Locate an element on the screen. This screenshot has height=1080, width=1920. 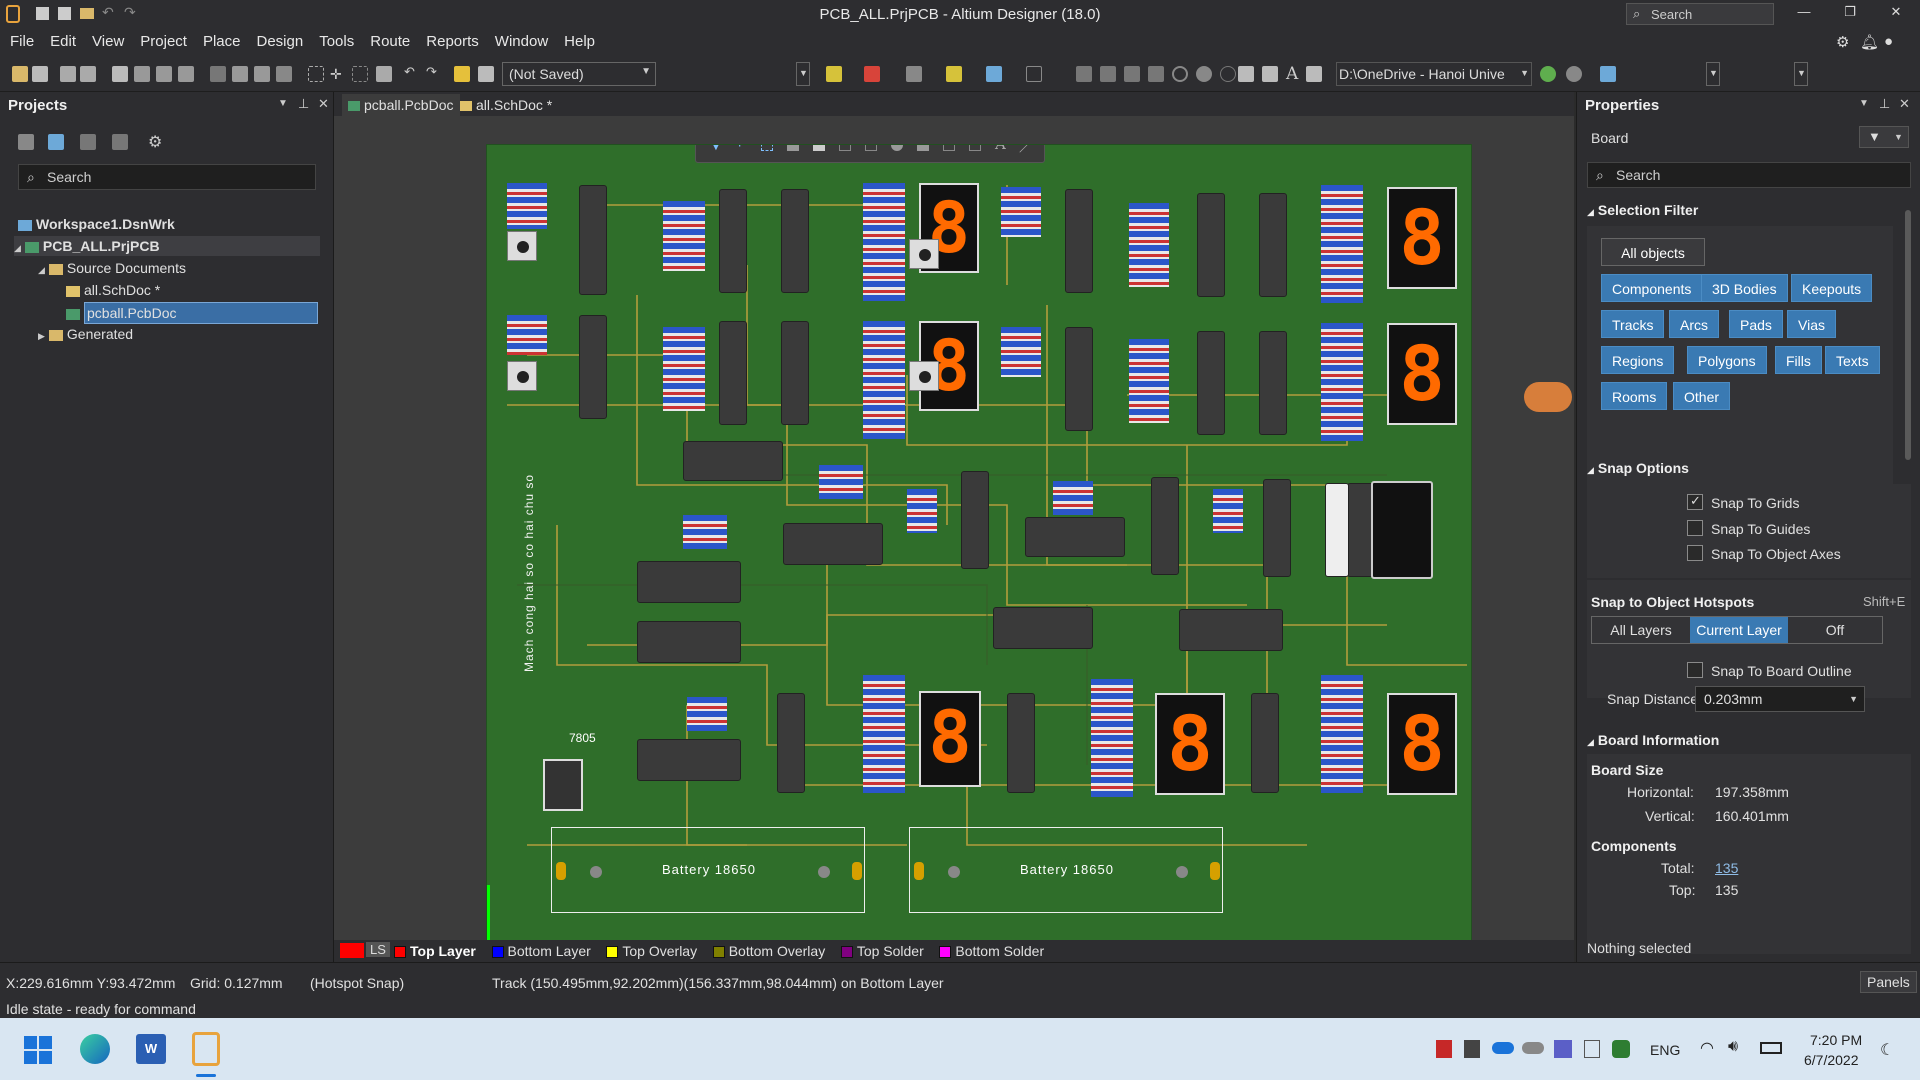
menu-tools: Tools is located at coordinates (336, 42).